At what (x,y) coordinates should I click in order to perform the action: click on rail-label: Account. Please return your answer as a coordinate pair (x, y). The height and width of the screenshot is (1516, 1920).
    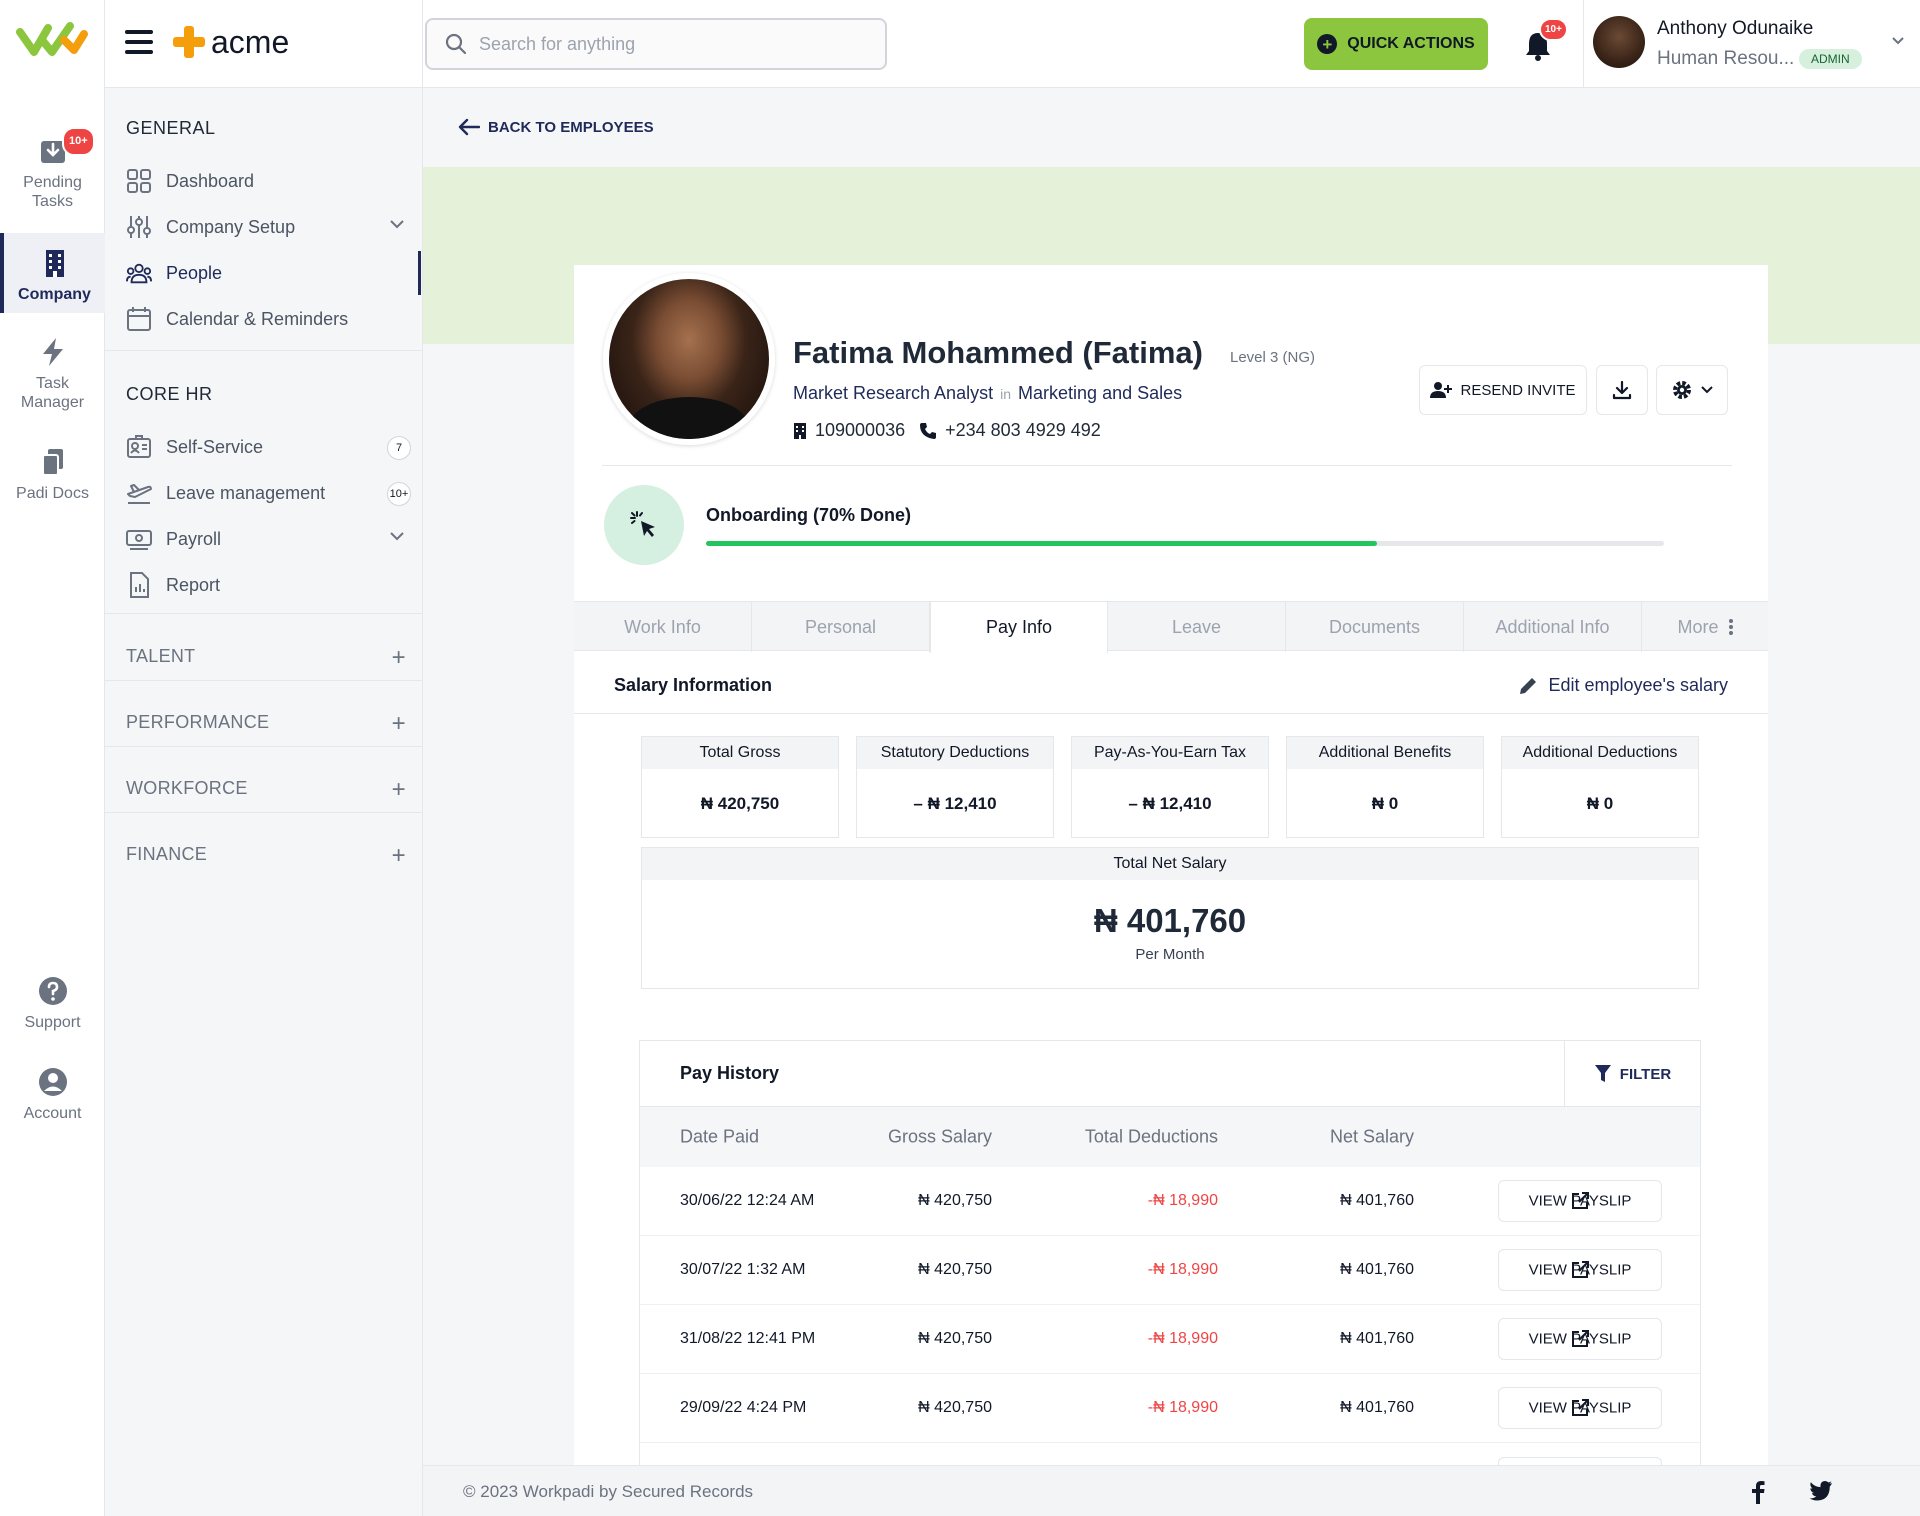
    Looking at the image, I should click on (52, 1113).